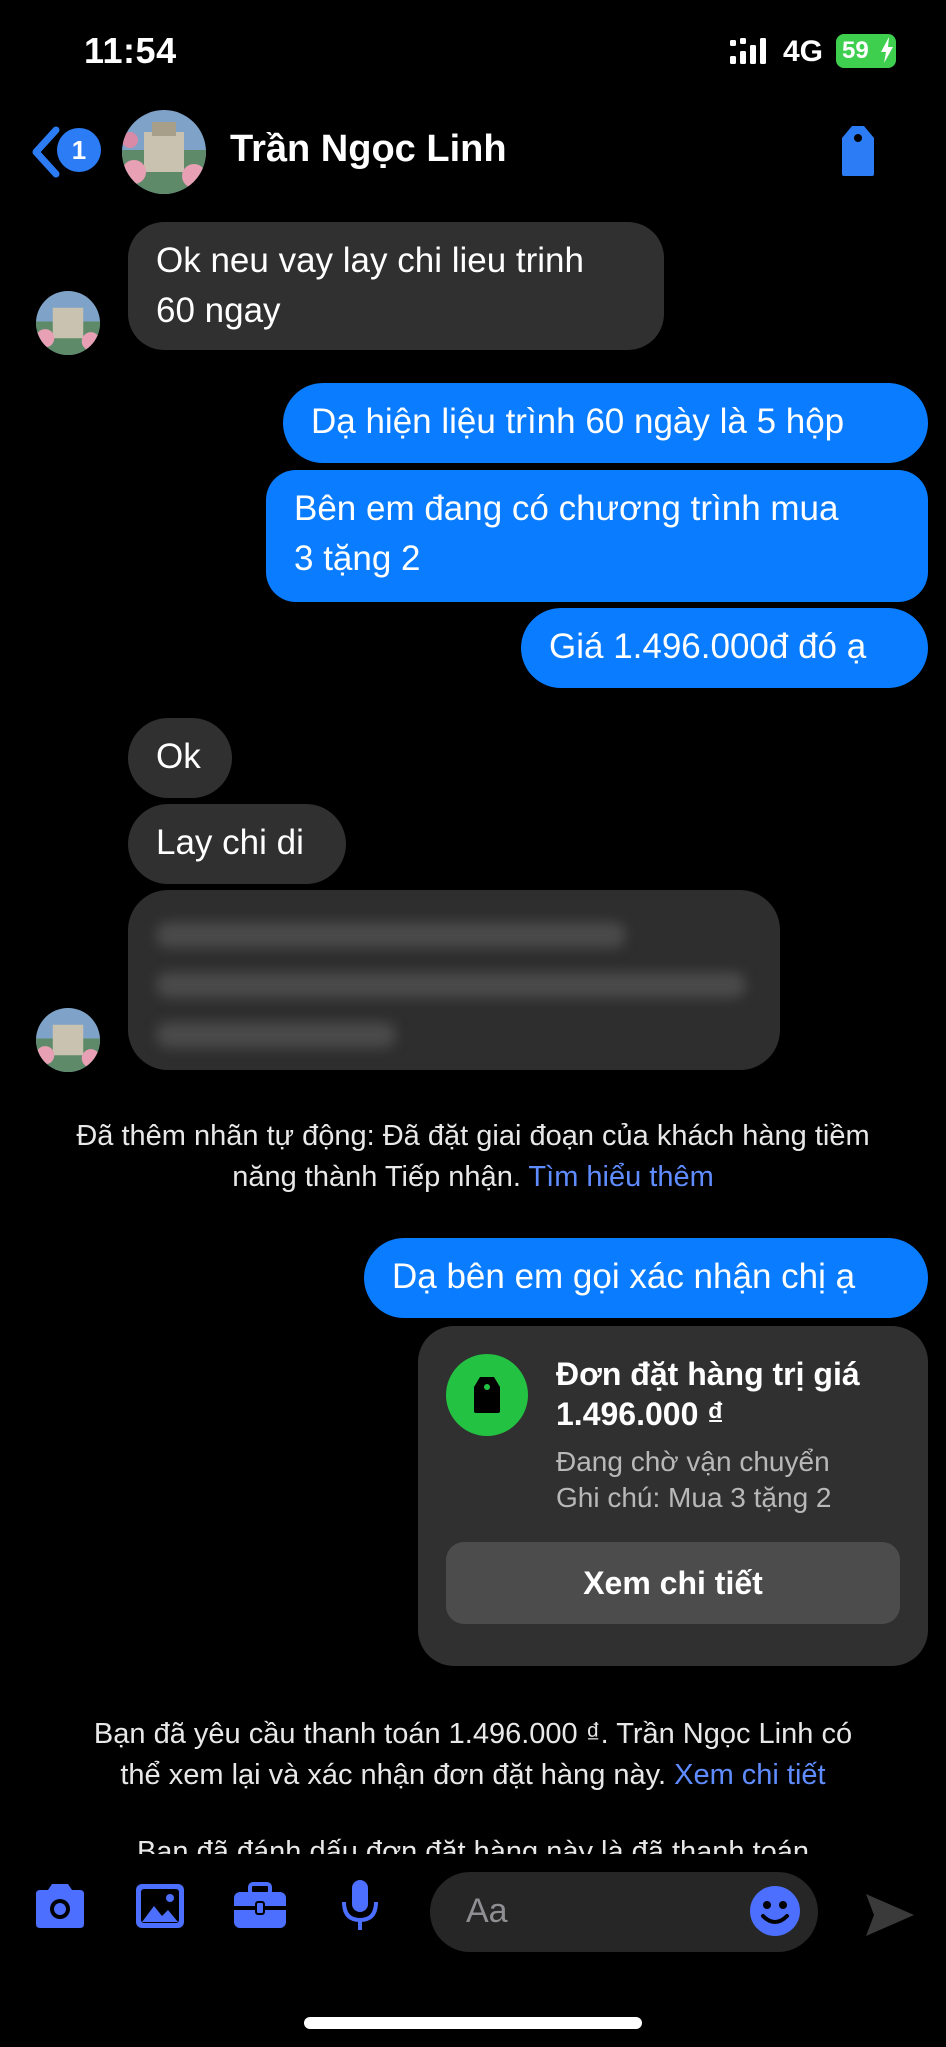 The image size is (946, 2047). I want to click on signal-icon, so click(748, 51).